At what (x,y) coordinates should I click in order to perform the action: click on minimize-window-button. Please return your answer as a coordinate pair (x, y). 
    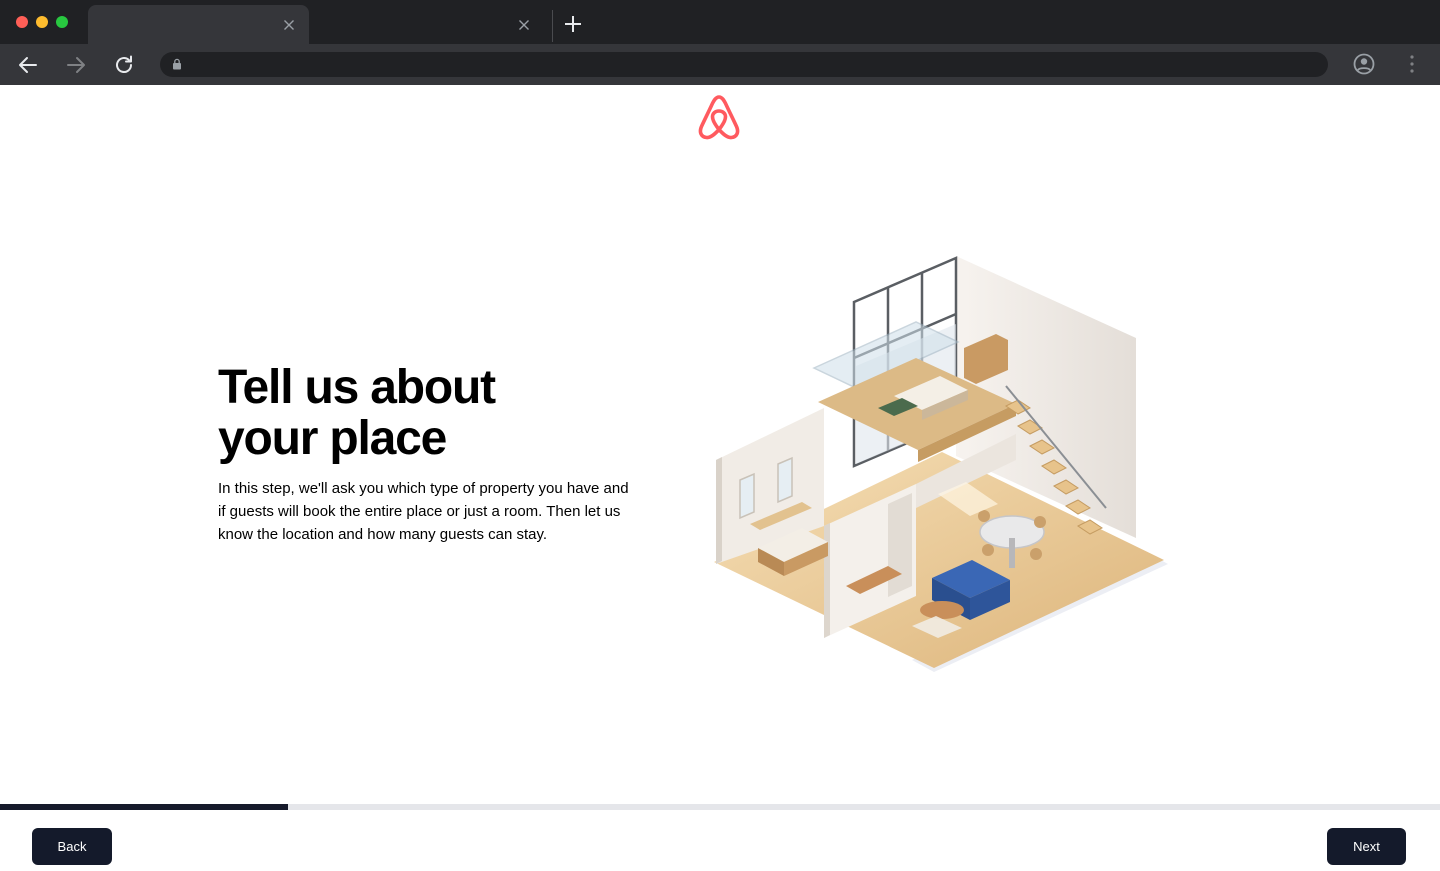
    Looking at the image, I should click on (42, 22).